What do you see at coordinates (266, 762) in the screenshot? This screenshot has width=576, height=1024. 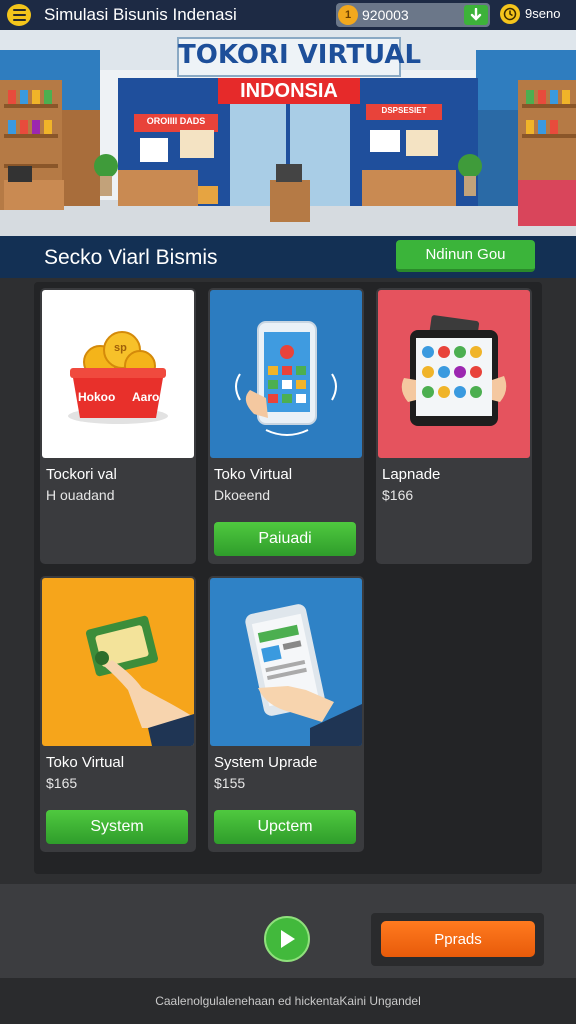 I see `card-name: System Uprade` at bounding box center [266, 762].